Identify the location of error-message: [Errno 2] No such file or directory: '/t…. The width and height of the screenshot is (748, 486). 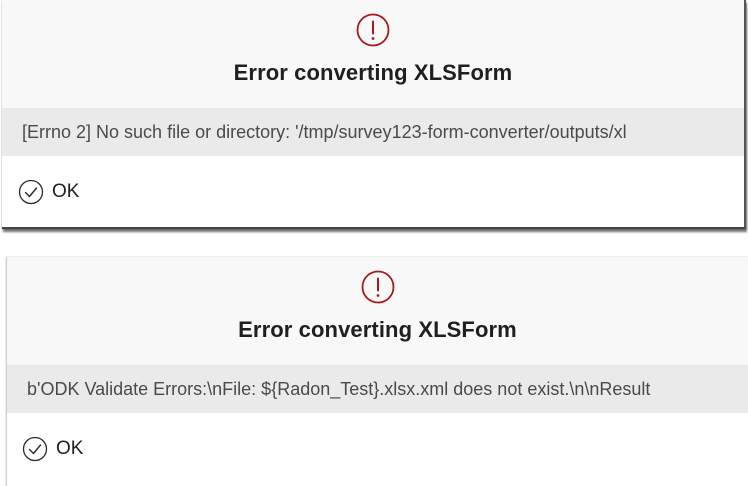
(373, 132).